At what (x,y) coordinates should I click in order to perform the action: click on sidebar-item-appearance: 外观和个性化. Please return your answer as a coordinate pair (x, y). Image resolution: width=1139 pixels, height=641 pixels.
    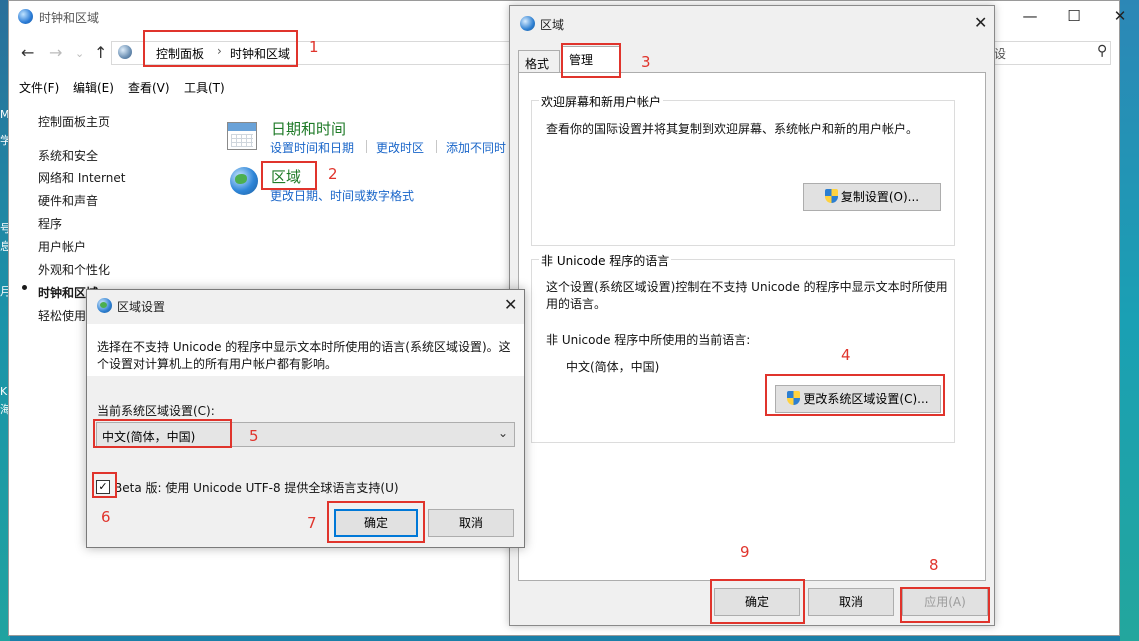
    Looking at the image, I should click on (74, 269).